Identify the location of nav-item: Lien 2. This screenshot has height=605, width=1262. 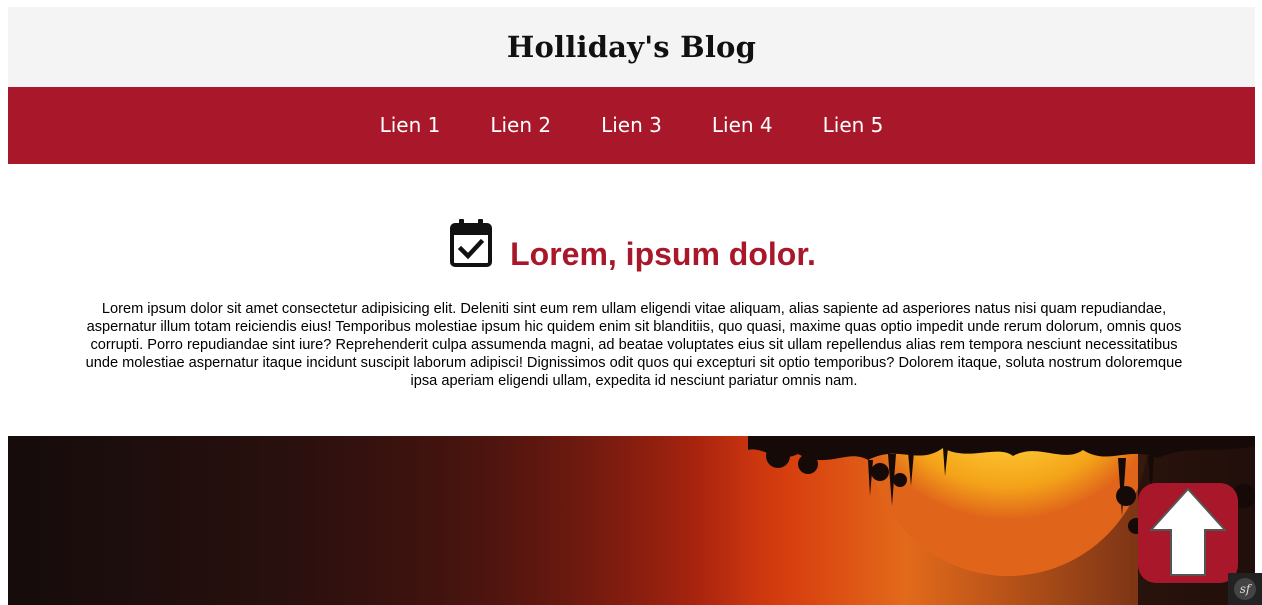
(520, 125).